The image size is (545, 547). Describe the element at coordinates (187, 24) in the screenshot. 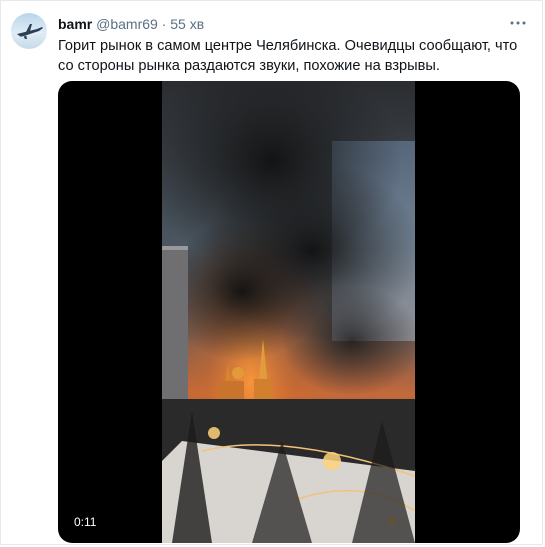

I see `tweet-time: 55 хв` at that location.